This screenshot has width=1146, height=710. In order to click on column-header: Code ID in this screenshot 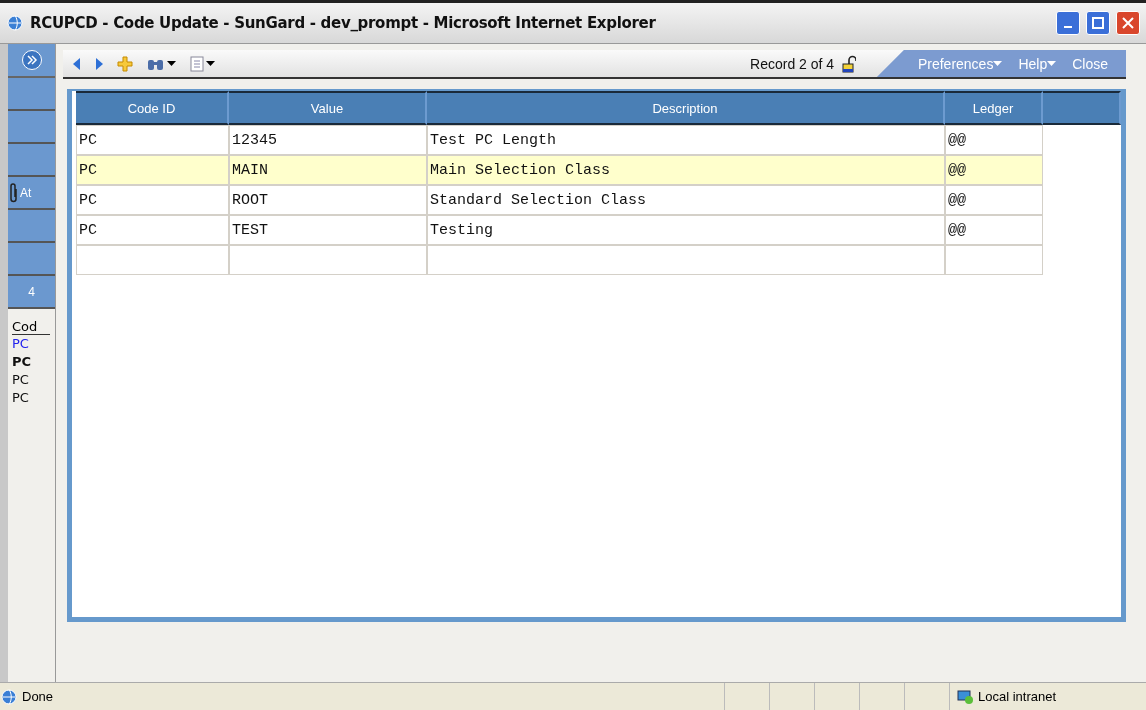, I will do `click(152, 108)`.